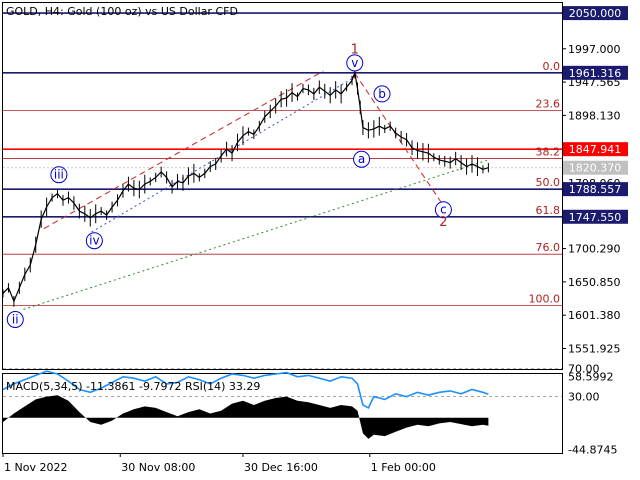 This screenshot has width=640, height=480. What do you see at coordinates (548, 152) in the screenshot?
I see `fib-label: 38.2` at bounding box center [548, 152].